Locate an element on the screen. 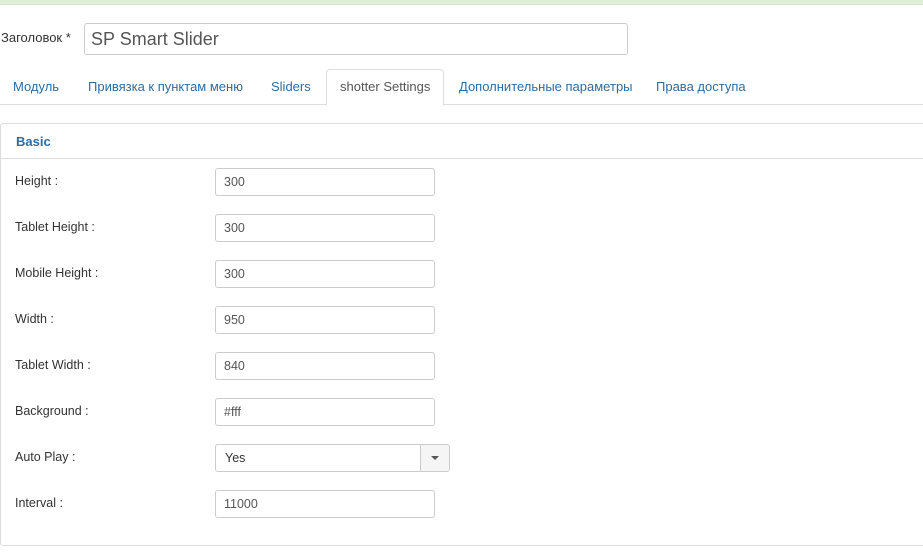  tab-menu-assignment: Привязка к пунктам меню is located at coordinates (165, 87).